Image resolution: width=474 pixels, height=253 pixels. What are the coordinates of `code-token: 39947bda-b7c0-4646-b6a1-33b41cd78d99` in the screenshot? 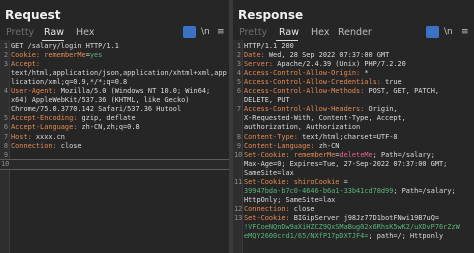 It's located at (319, 190).